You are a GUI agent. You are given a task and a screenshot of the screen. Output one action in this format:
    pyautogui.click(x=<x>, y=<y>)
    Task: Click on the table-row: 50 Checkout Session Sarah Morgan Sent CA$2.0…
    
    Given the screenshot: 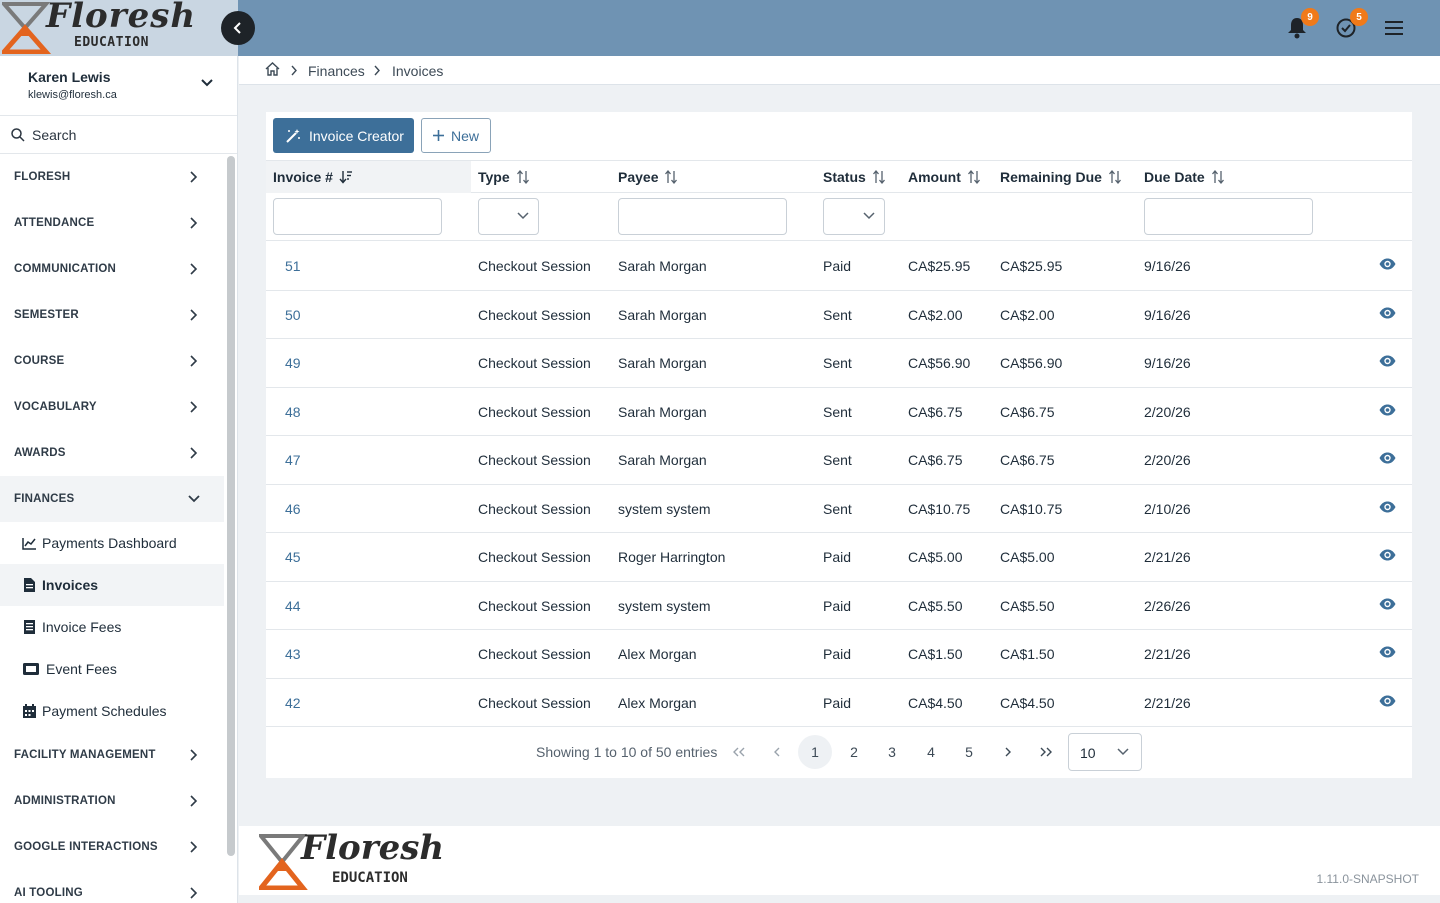 What is the action you would take?
    pyautogui.click(x=839, y=315)
    